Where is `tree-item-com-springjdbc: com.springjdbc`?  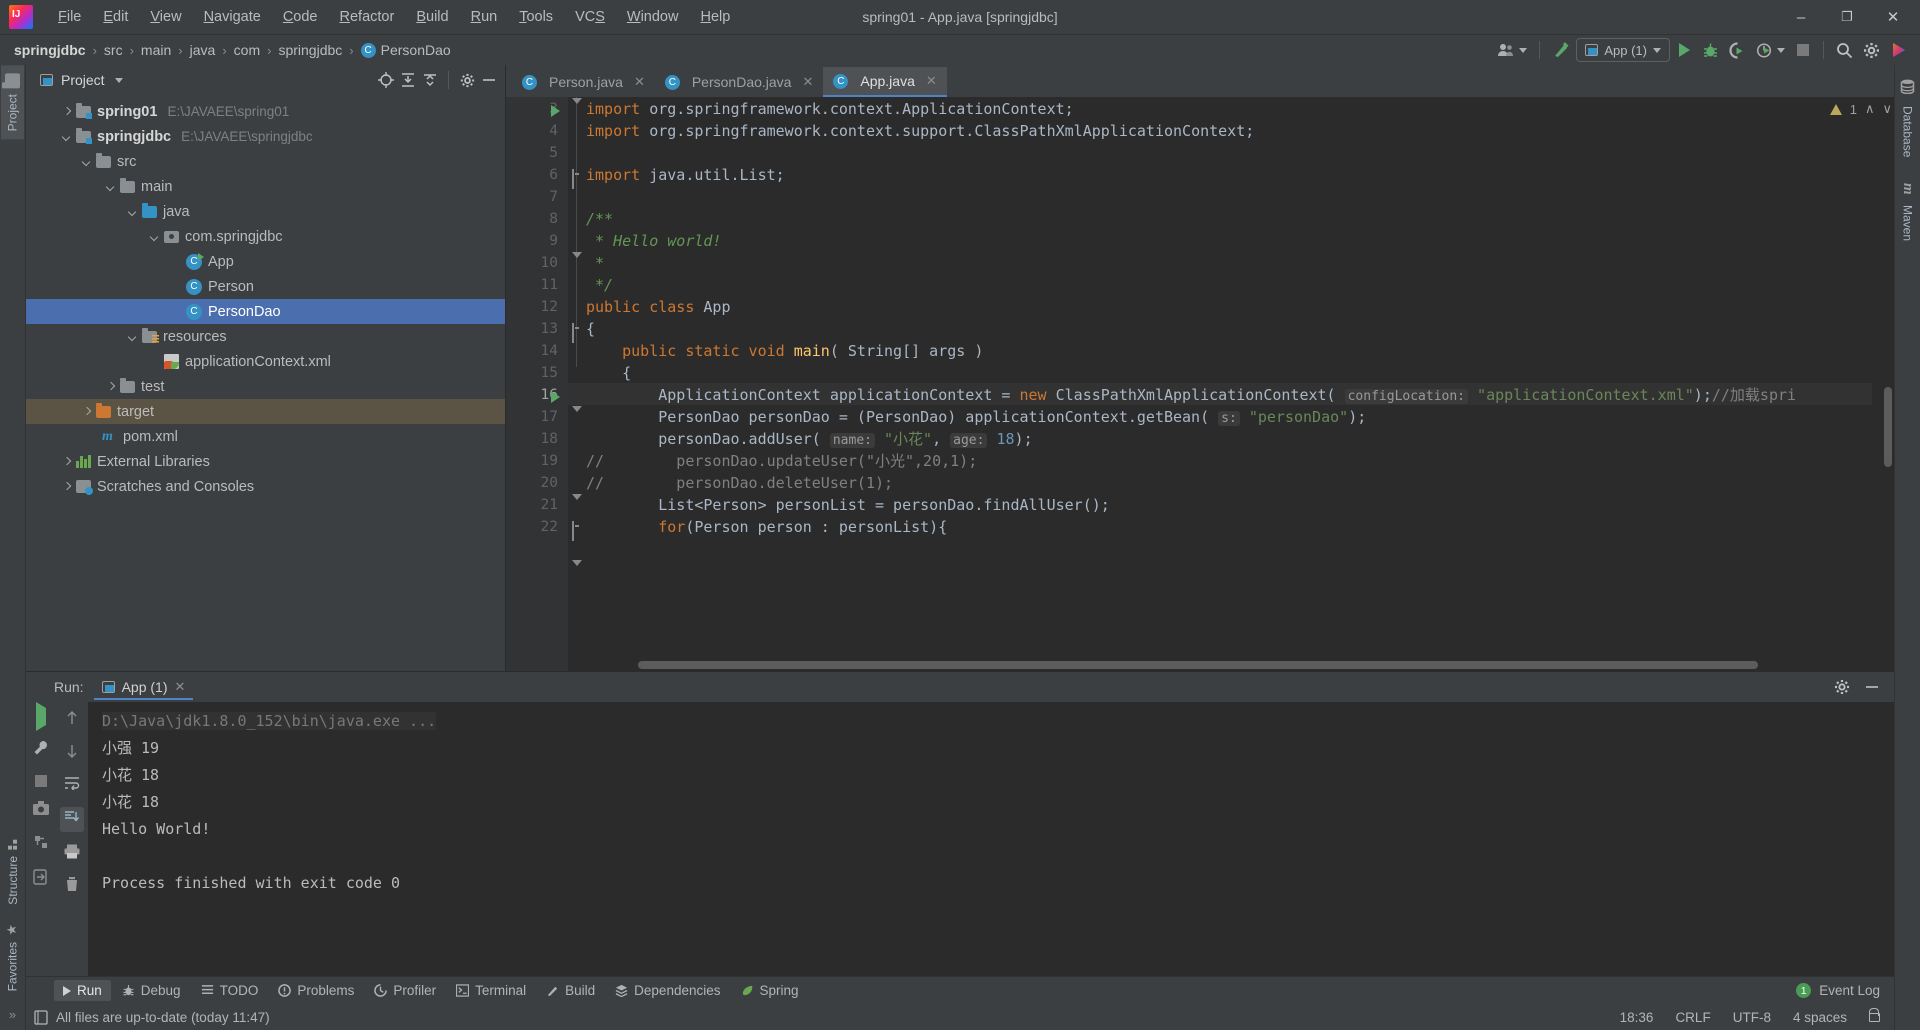 tree-item-com-springjdbc: com.springjdbc is located at coordinates (265, 236).